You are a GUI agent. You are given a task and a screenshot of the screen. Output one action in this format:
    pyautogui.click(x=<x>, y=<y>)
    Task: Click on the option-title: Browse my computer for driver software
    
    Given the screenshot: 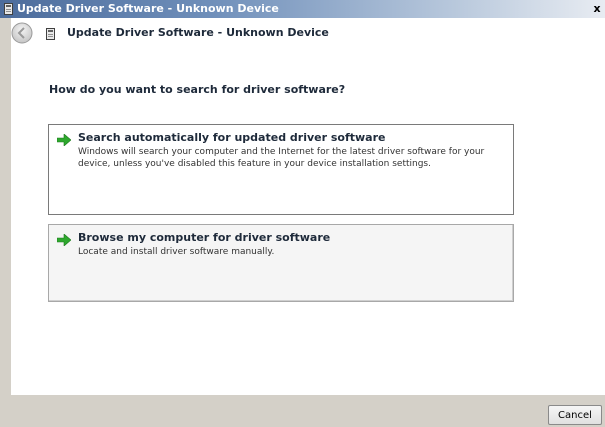 What is the action you would take?
    pyautogui.click(x=204, y=237)
    